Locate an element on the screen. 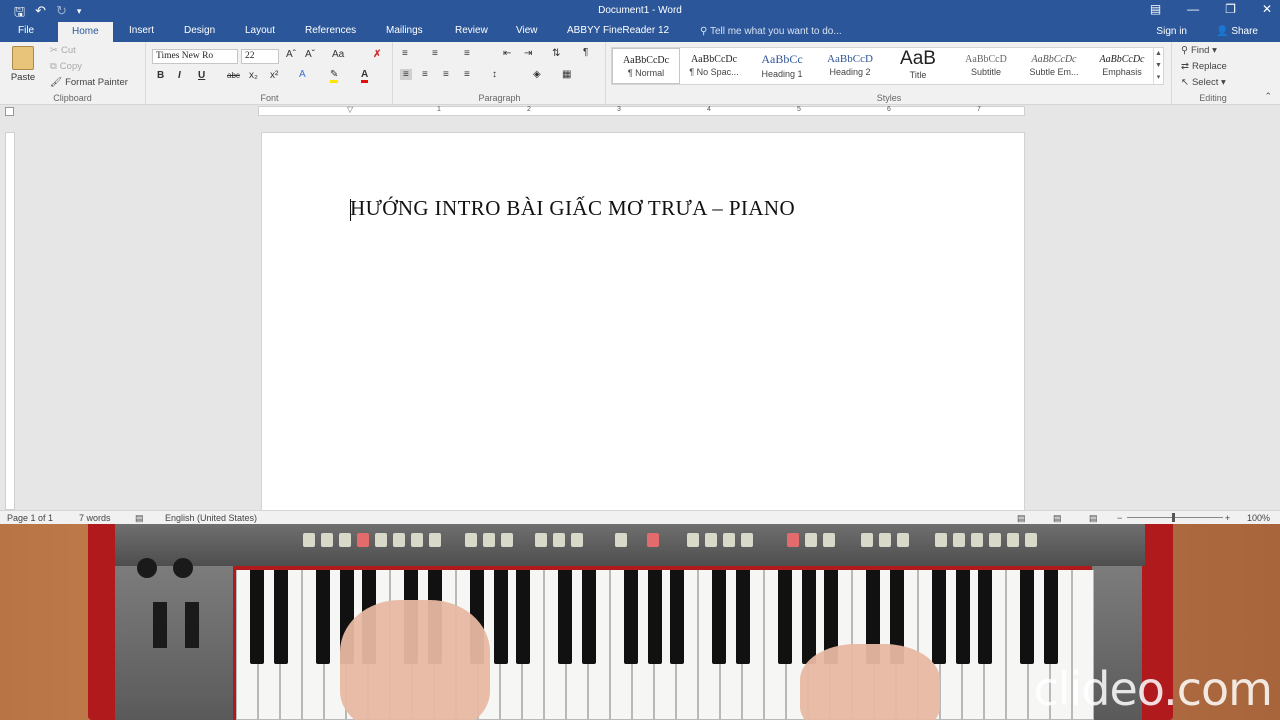  styles-group-label: Styles is located at coordinates (889, 98).